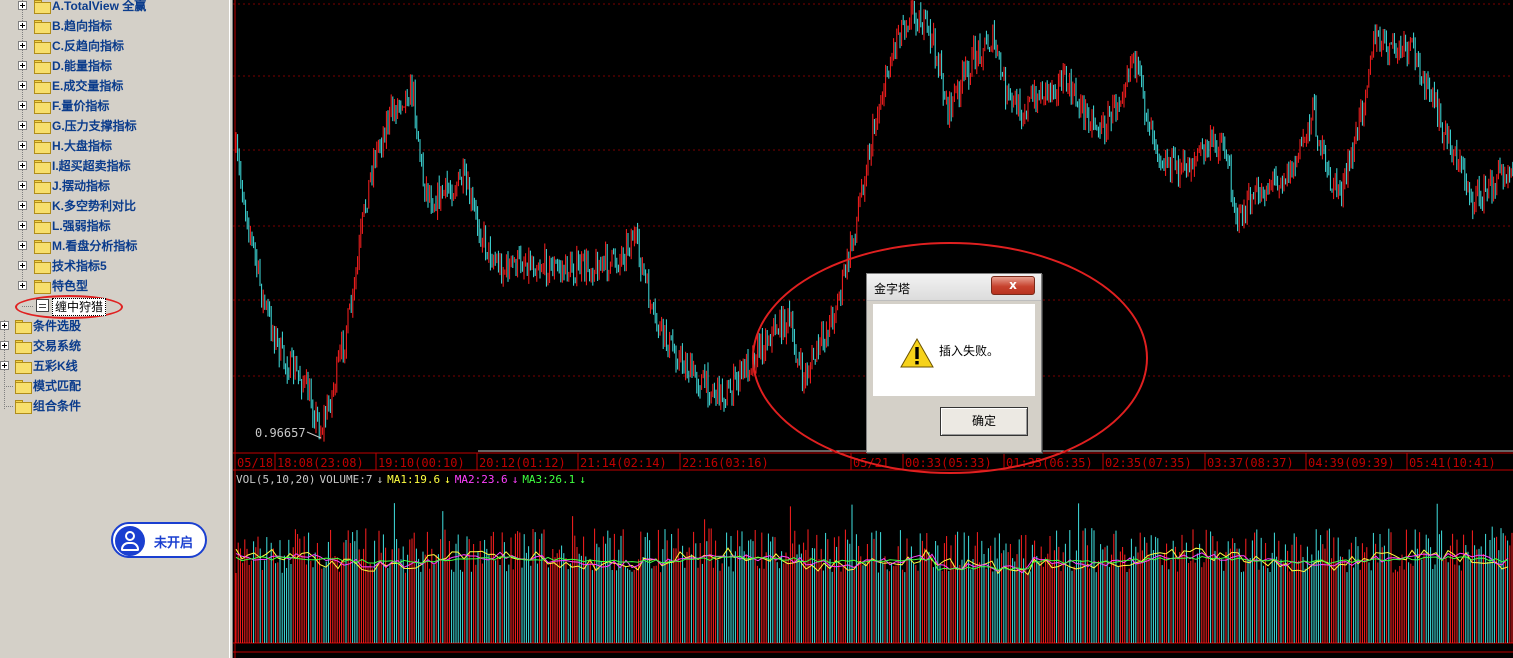  I want to click on tree-item-label: 技术指标5, so click(79, 266).